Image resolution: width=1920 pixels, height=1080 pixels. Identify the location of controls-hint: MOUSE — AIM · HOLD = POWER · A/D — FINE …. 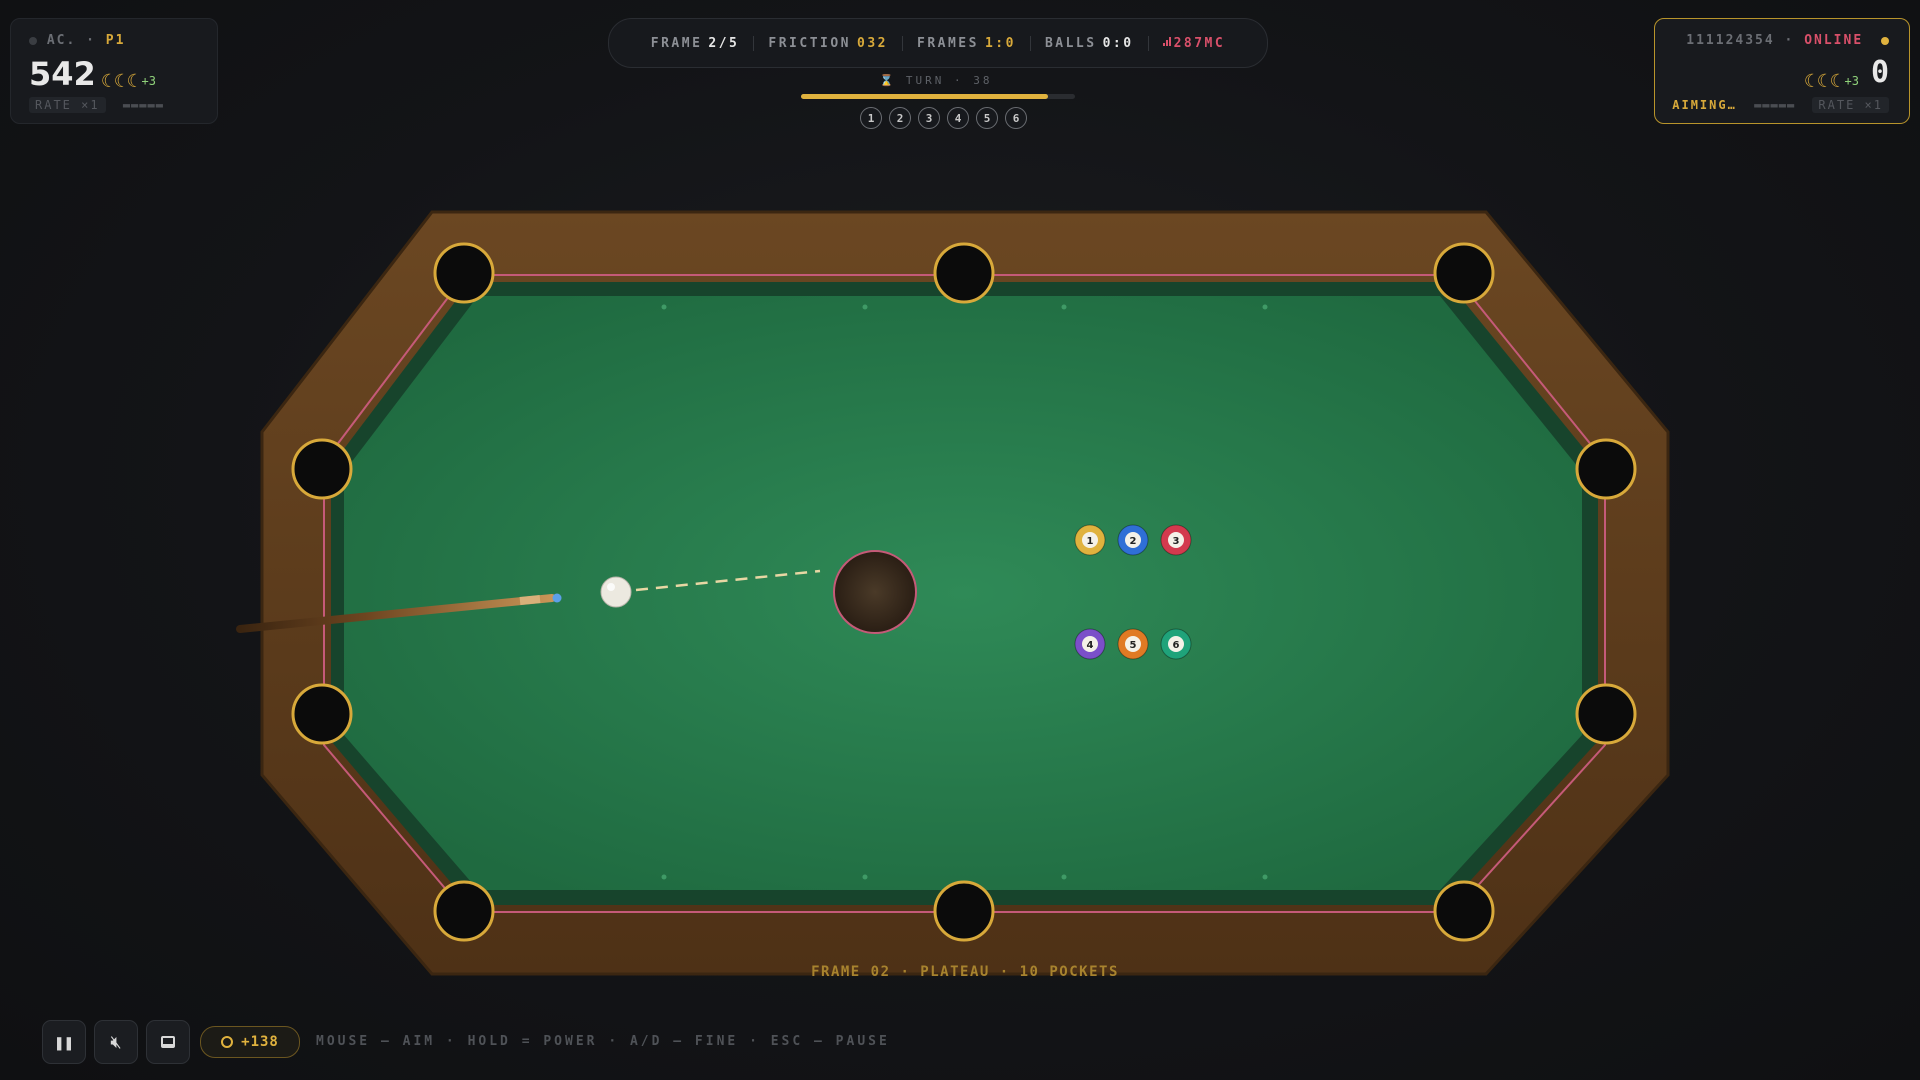
(603, 1041).